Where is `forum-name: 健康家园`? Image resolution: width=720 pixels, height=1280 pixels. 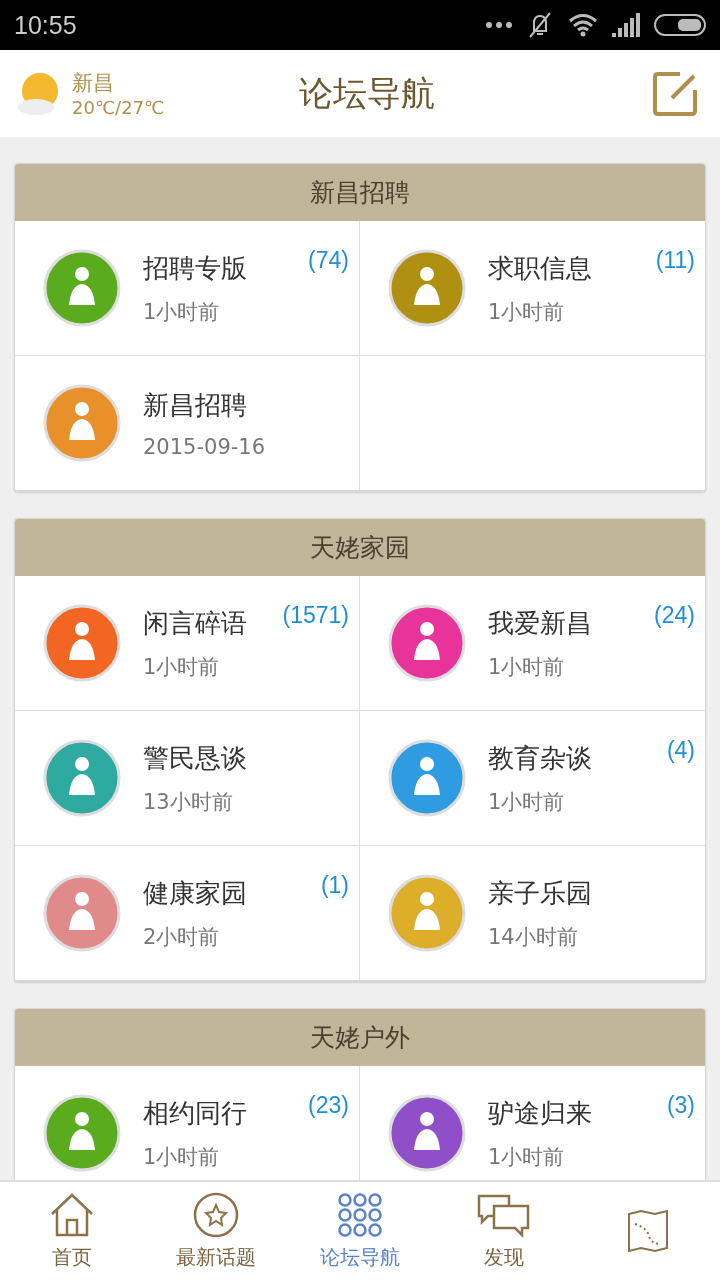
forum-name: 健康家园 is located at coordinates (195, 893).